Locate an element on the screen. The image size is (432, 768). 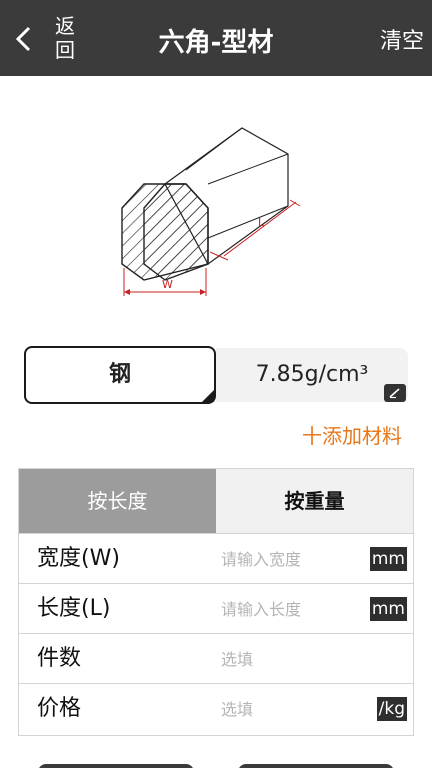
material-name: 钢 is located at coordinates (119, 374).